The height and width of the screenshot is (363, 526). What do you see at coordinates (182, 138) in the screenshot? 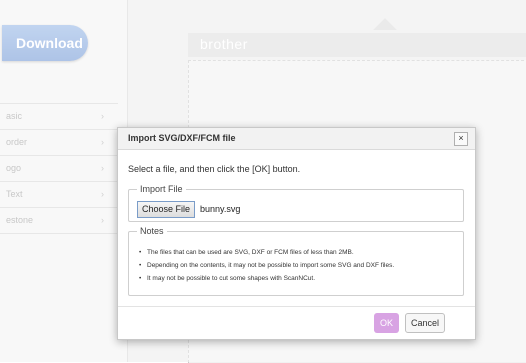
I see `dialog-title: Import SVG/DXF/FCM file` at bounding box center [182, 138].